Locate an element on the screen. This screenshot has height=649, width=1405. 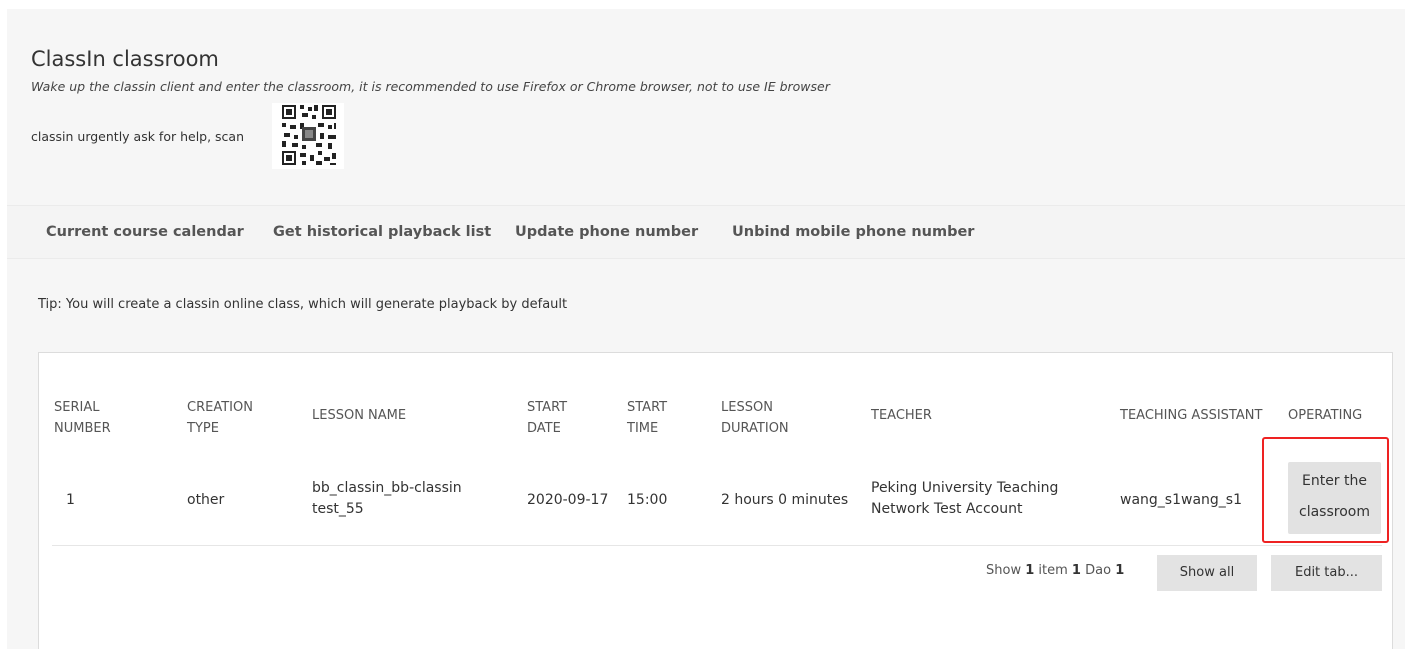
nav-item-playback-list: Get historical playback list is located at coordinates (382, 232).